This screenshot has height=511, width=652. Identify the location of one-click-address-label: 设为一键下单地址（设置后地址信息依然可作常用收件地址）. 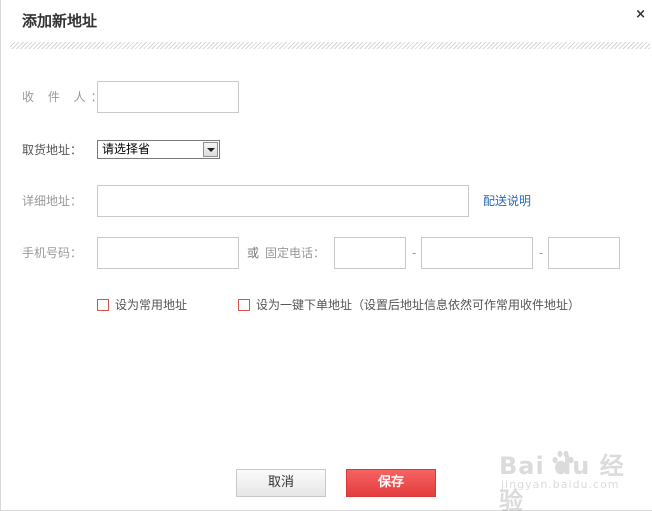
(418, 305).